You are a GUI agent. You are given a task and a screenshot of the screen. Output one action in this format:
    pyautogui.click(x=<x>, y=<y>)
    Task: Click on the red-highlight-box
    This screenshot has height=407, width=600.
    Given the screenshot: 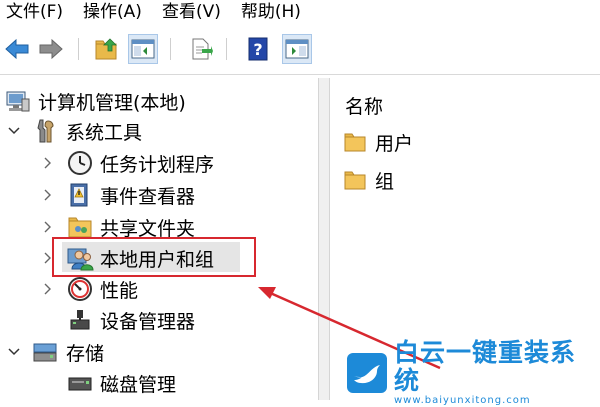 What is the action you would take?
    pyautogui.click(x=154, y=257)
    